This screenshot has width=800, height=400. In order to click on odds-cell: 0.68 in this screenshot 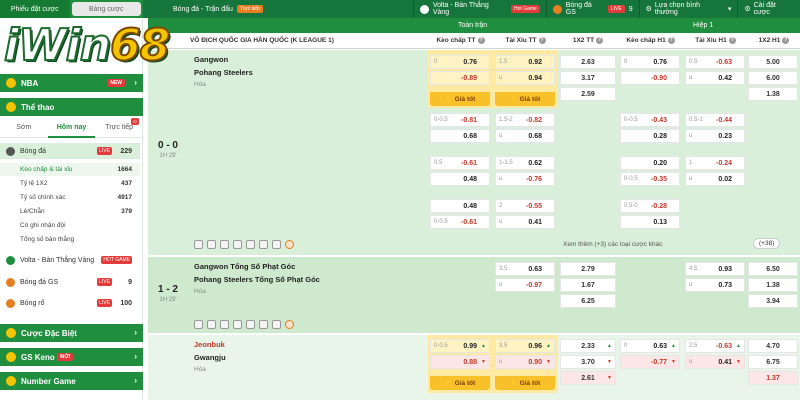, I will do `click(460, 136)`.